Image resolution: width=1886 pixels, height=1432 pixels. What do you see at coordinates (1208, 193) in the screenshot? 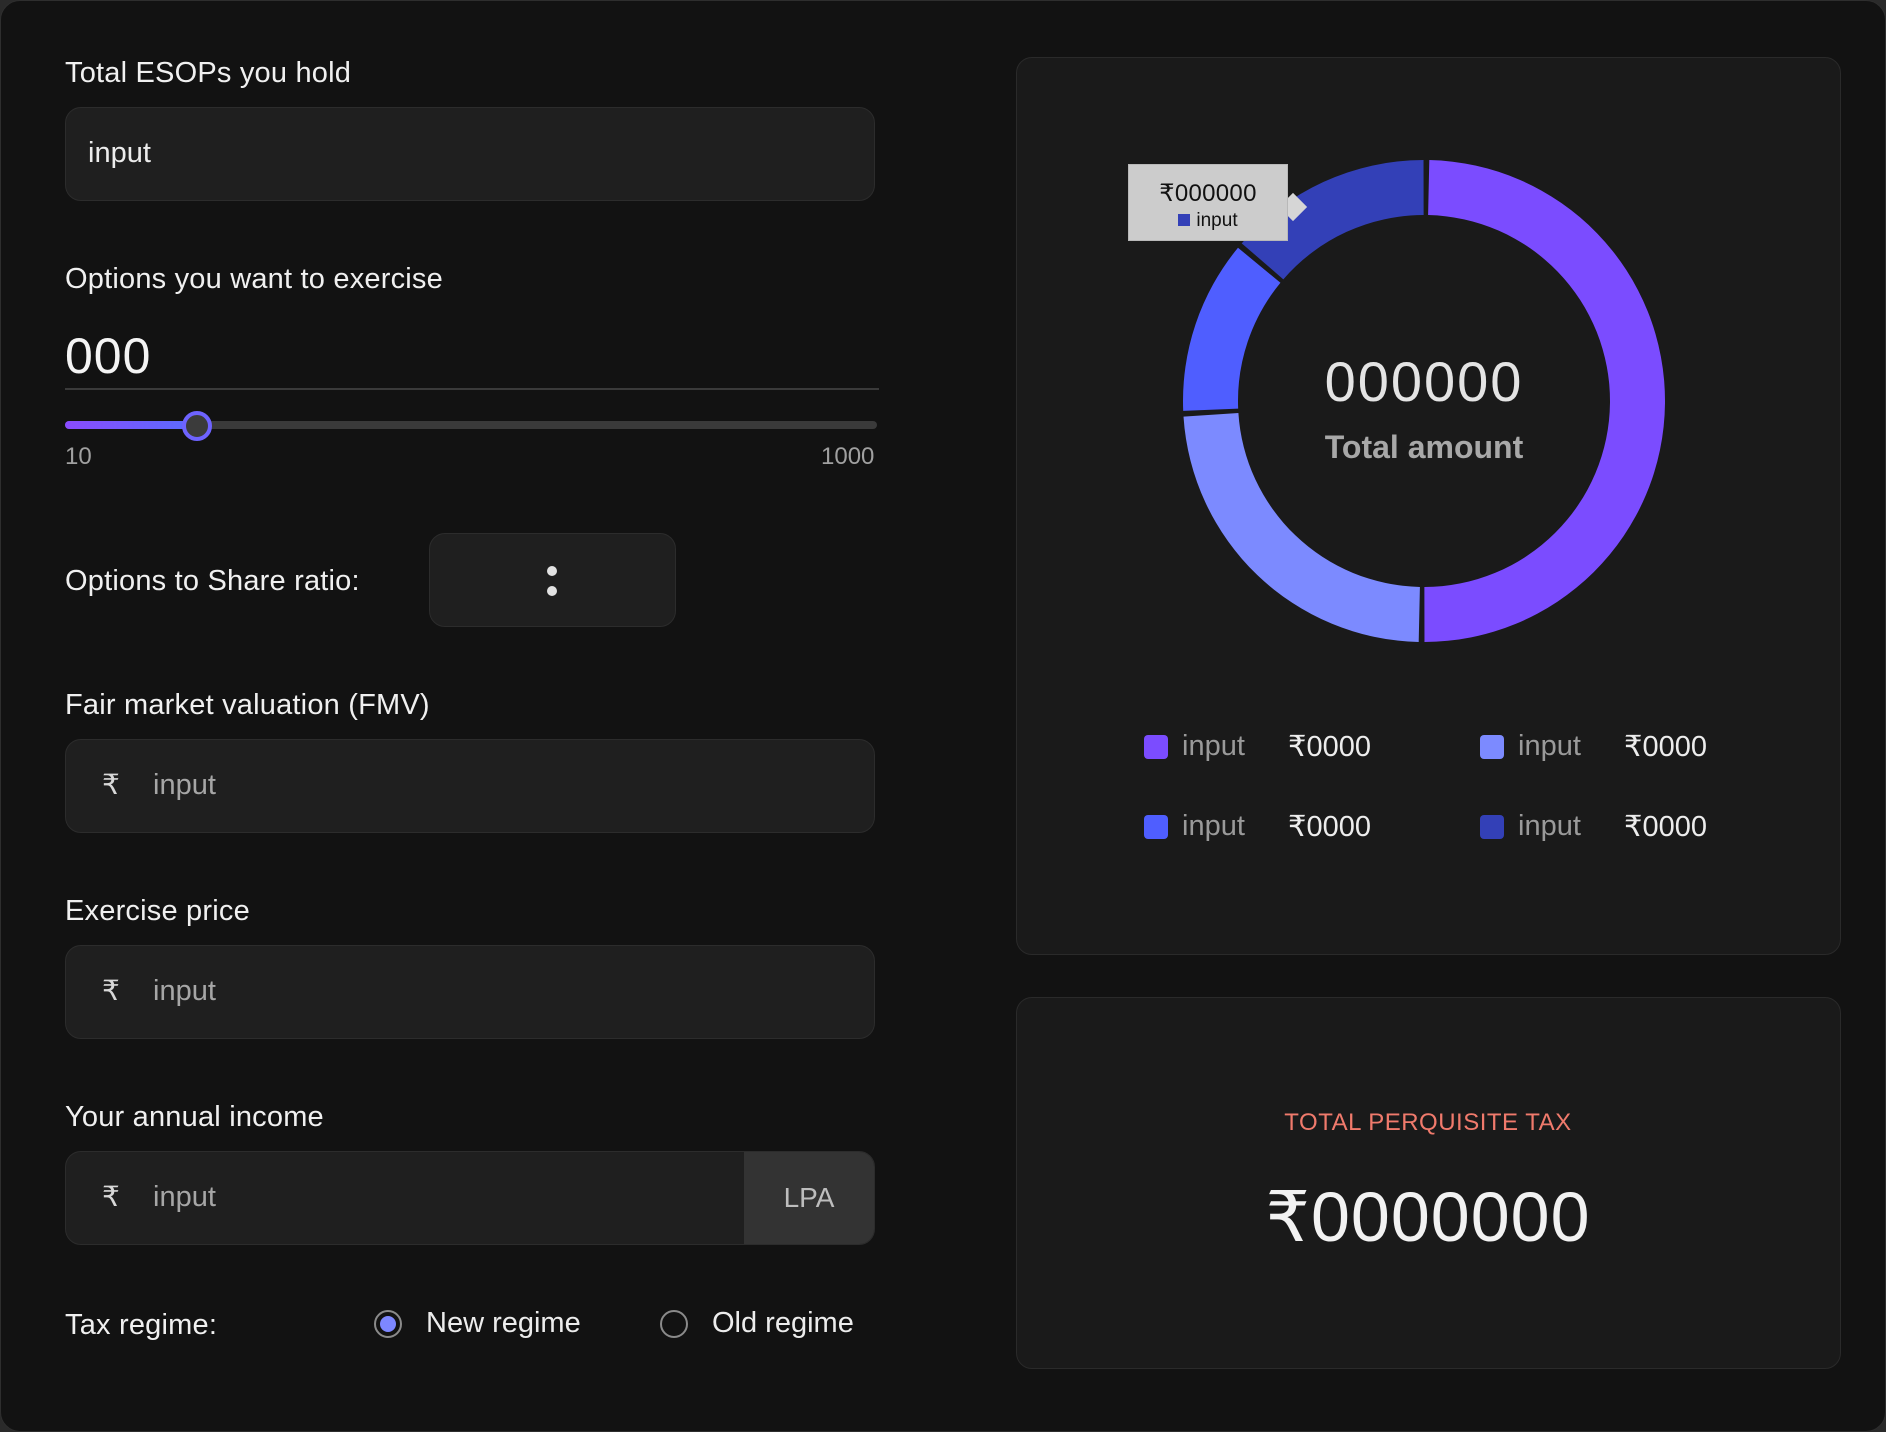
I see `tooltip-value: ₹000000` at bounding box center [1208, 193].